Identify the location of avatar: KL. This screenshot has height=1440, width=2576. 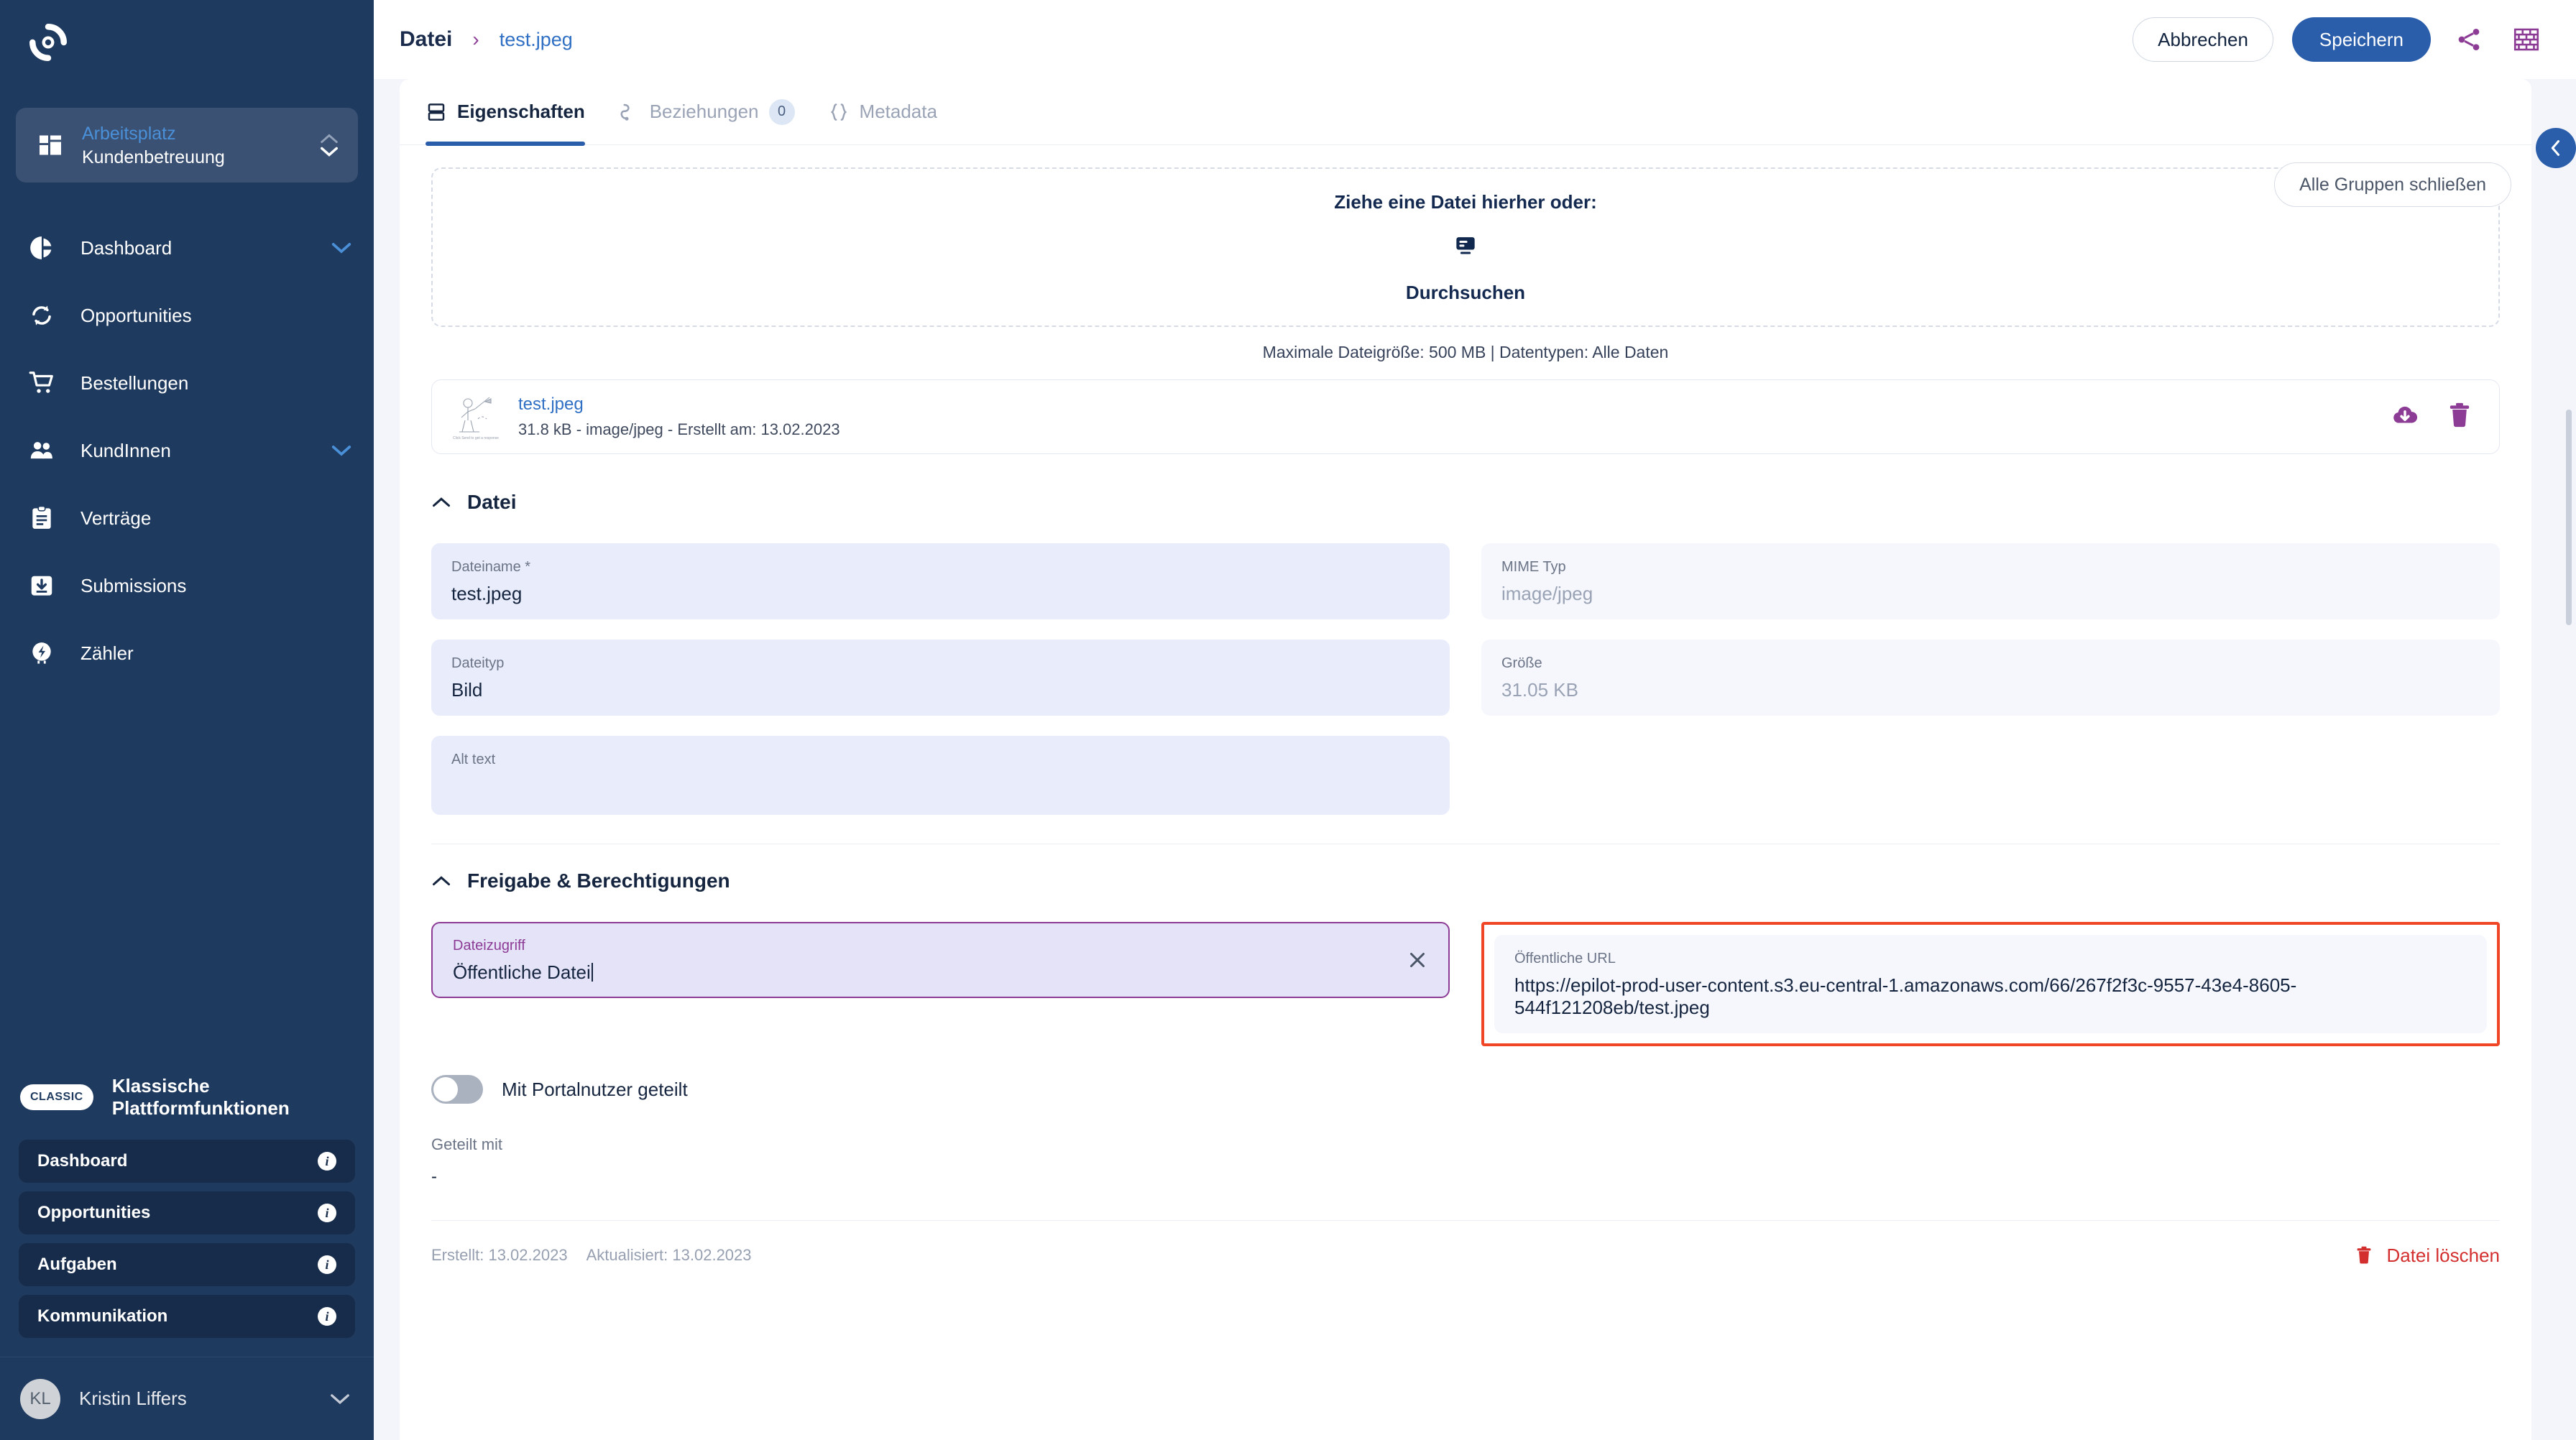
(40, 1398).